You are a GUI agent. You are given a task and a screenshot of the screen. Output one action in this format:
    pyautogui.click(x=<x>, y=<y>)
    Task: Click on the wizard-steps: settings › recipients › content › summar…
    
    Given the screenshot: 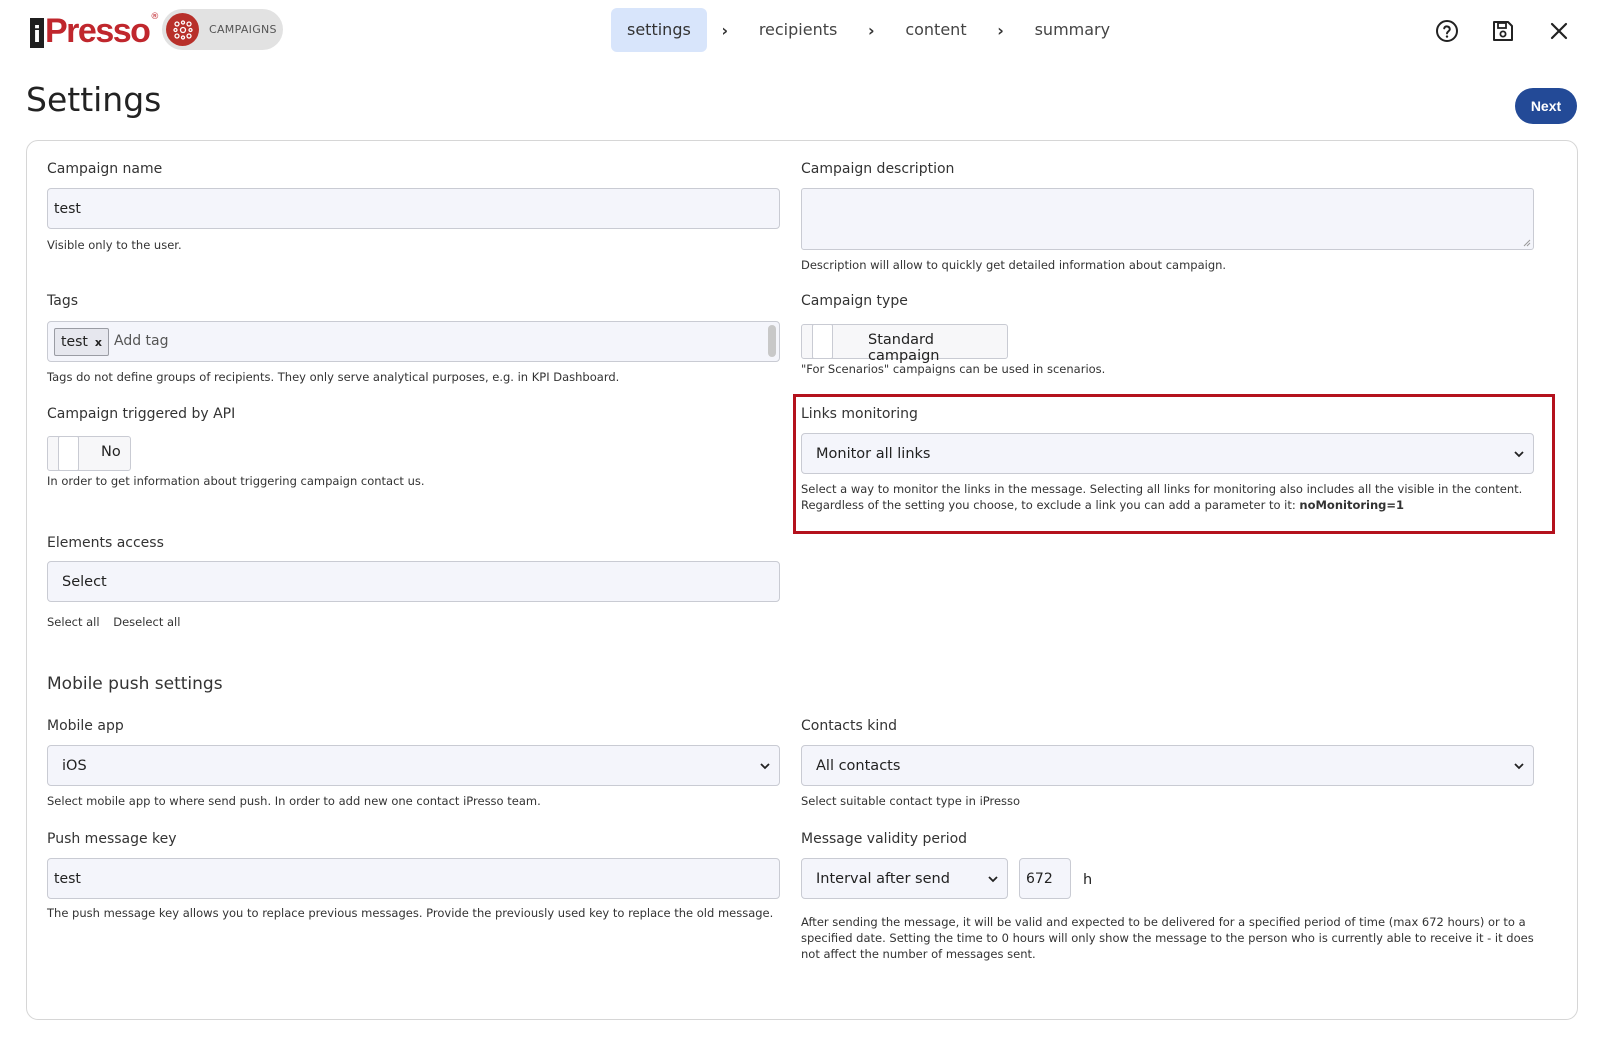 What is the action you would take?
    pyautogui.click(x=868, y=30)
    